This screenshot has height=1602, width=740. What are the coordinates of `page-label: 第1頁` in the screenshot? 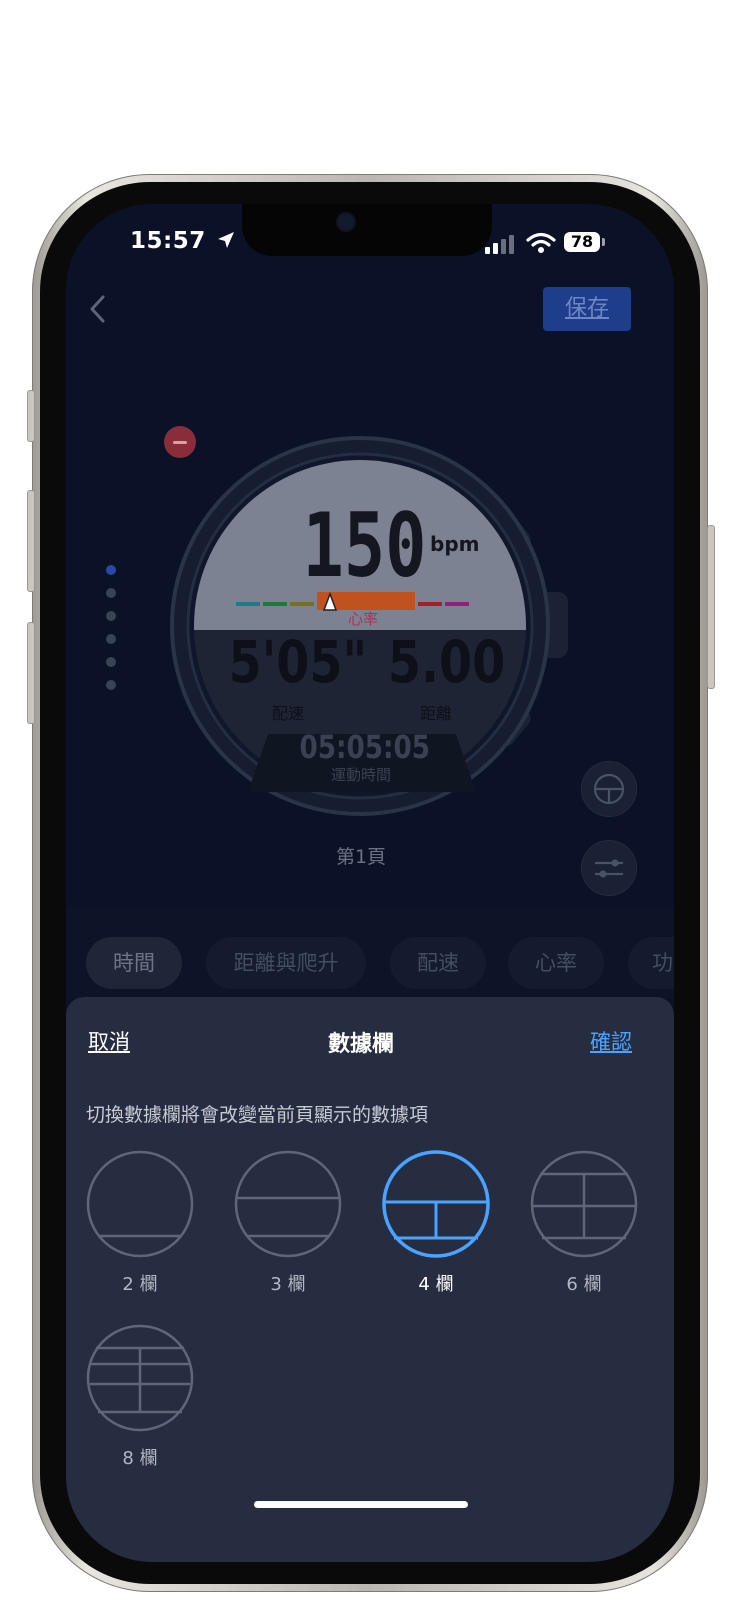 It's located at (361, 857).